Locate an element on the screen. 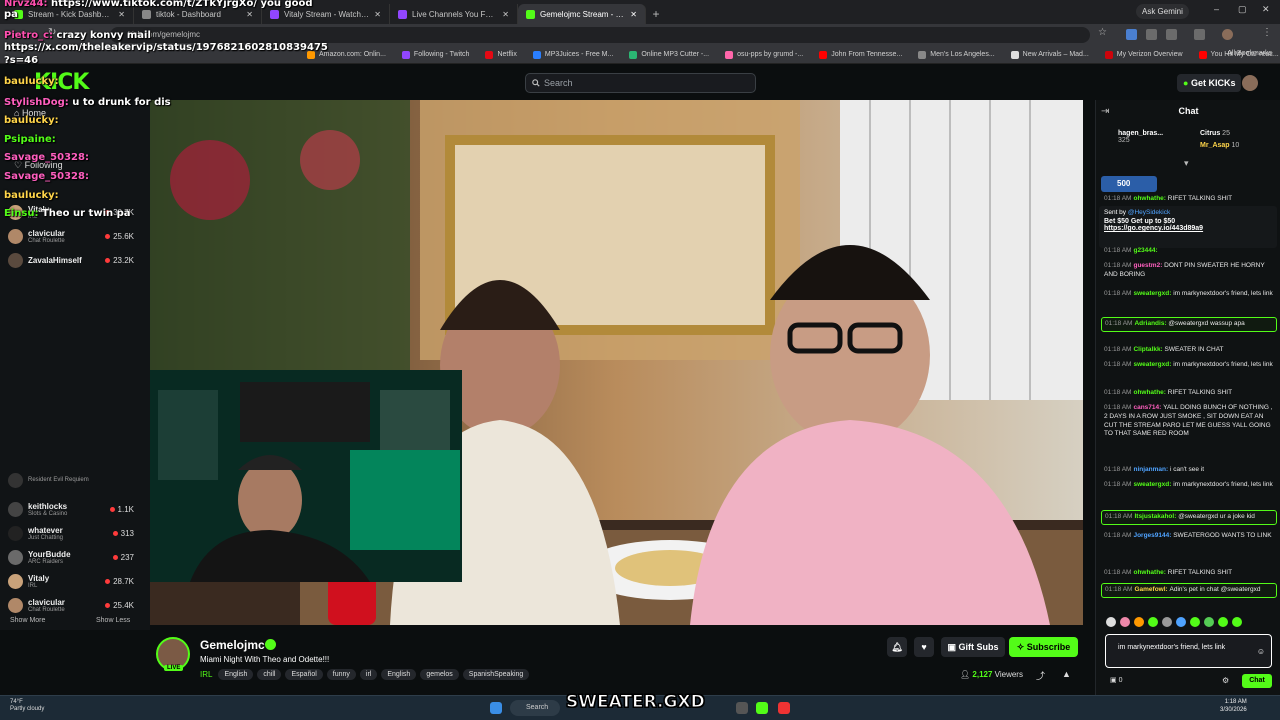 The image size is (1280, 720). kick-logo: KICK is located at coordinates (61, 82).